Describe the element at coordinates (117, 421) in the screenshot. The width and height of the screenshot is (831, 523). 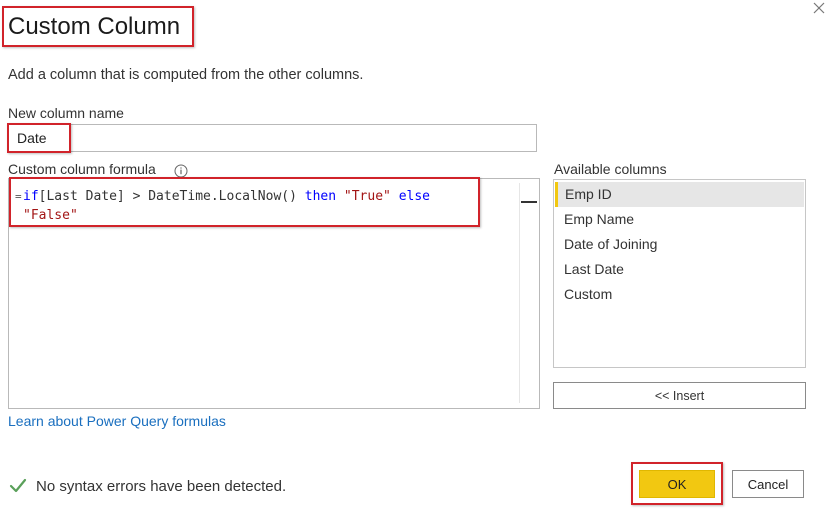
I see `learn-power-query-link: Learn about Power Query formulas` at that location.